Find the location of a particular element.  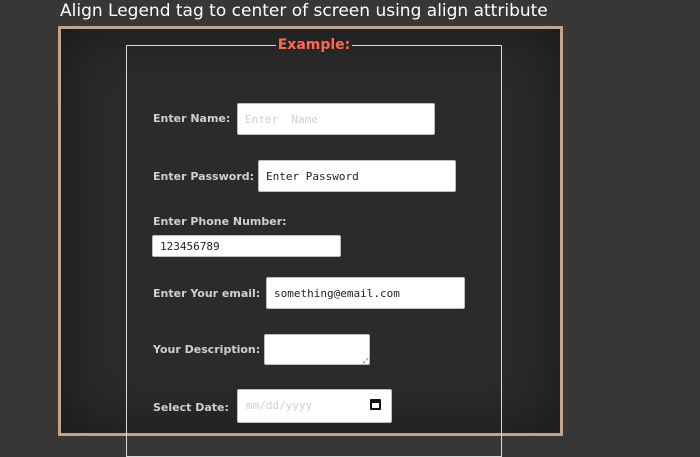

description-wrapper: ⤢ is located at coordinates (317, 349).